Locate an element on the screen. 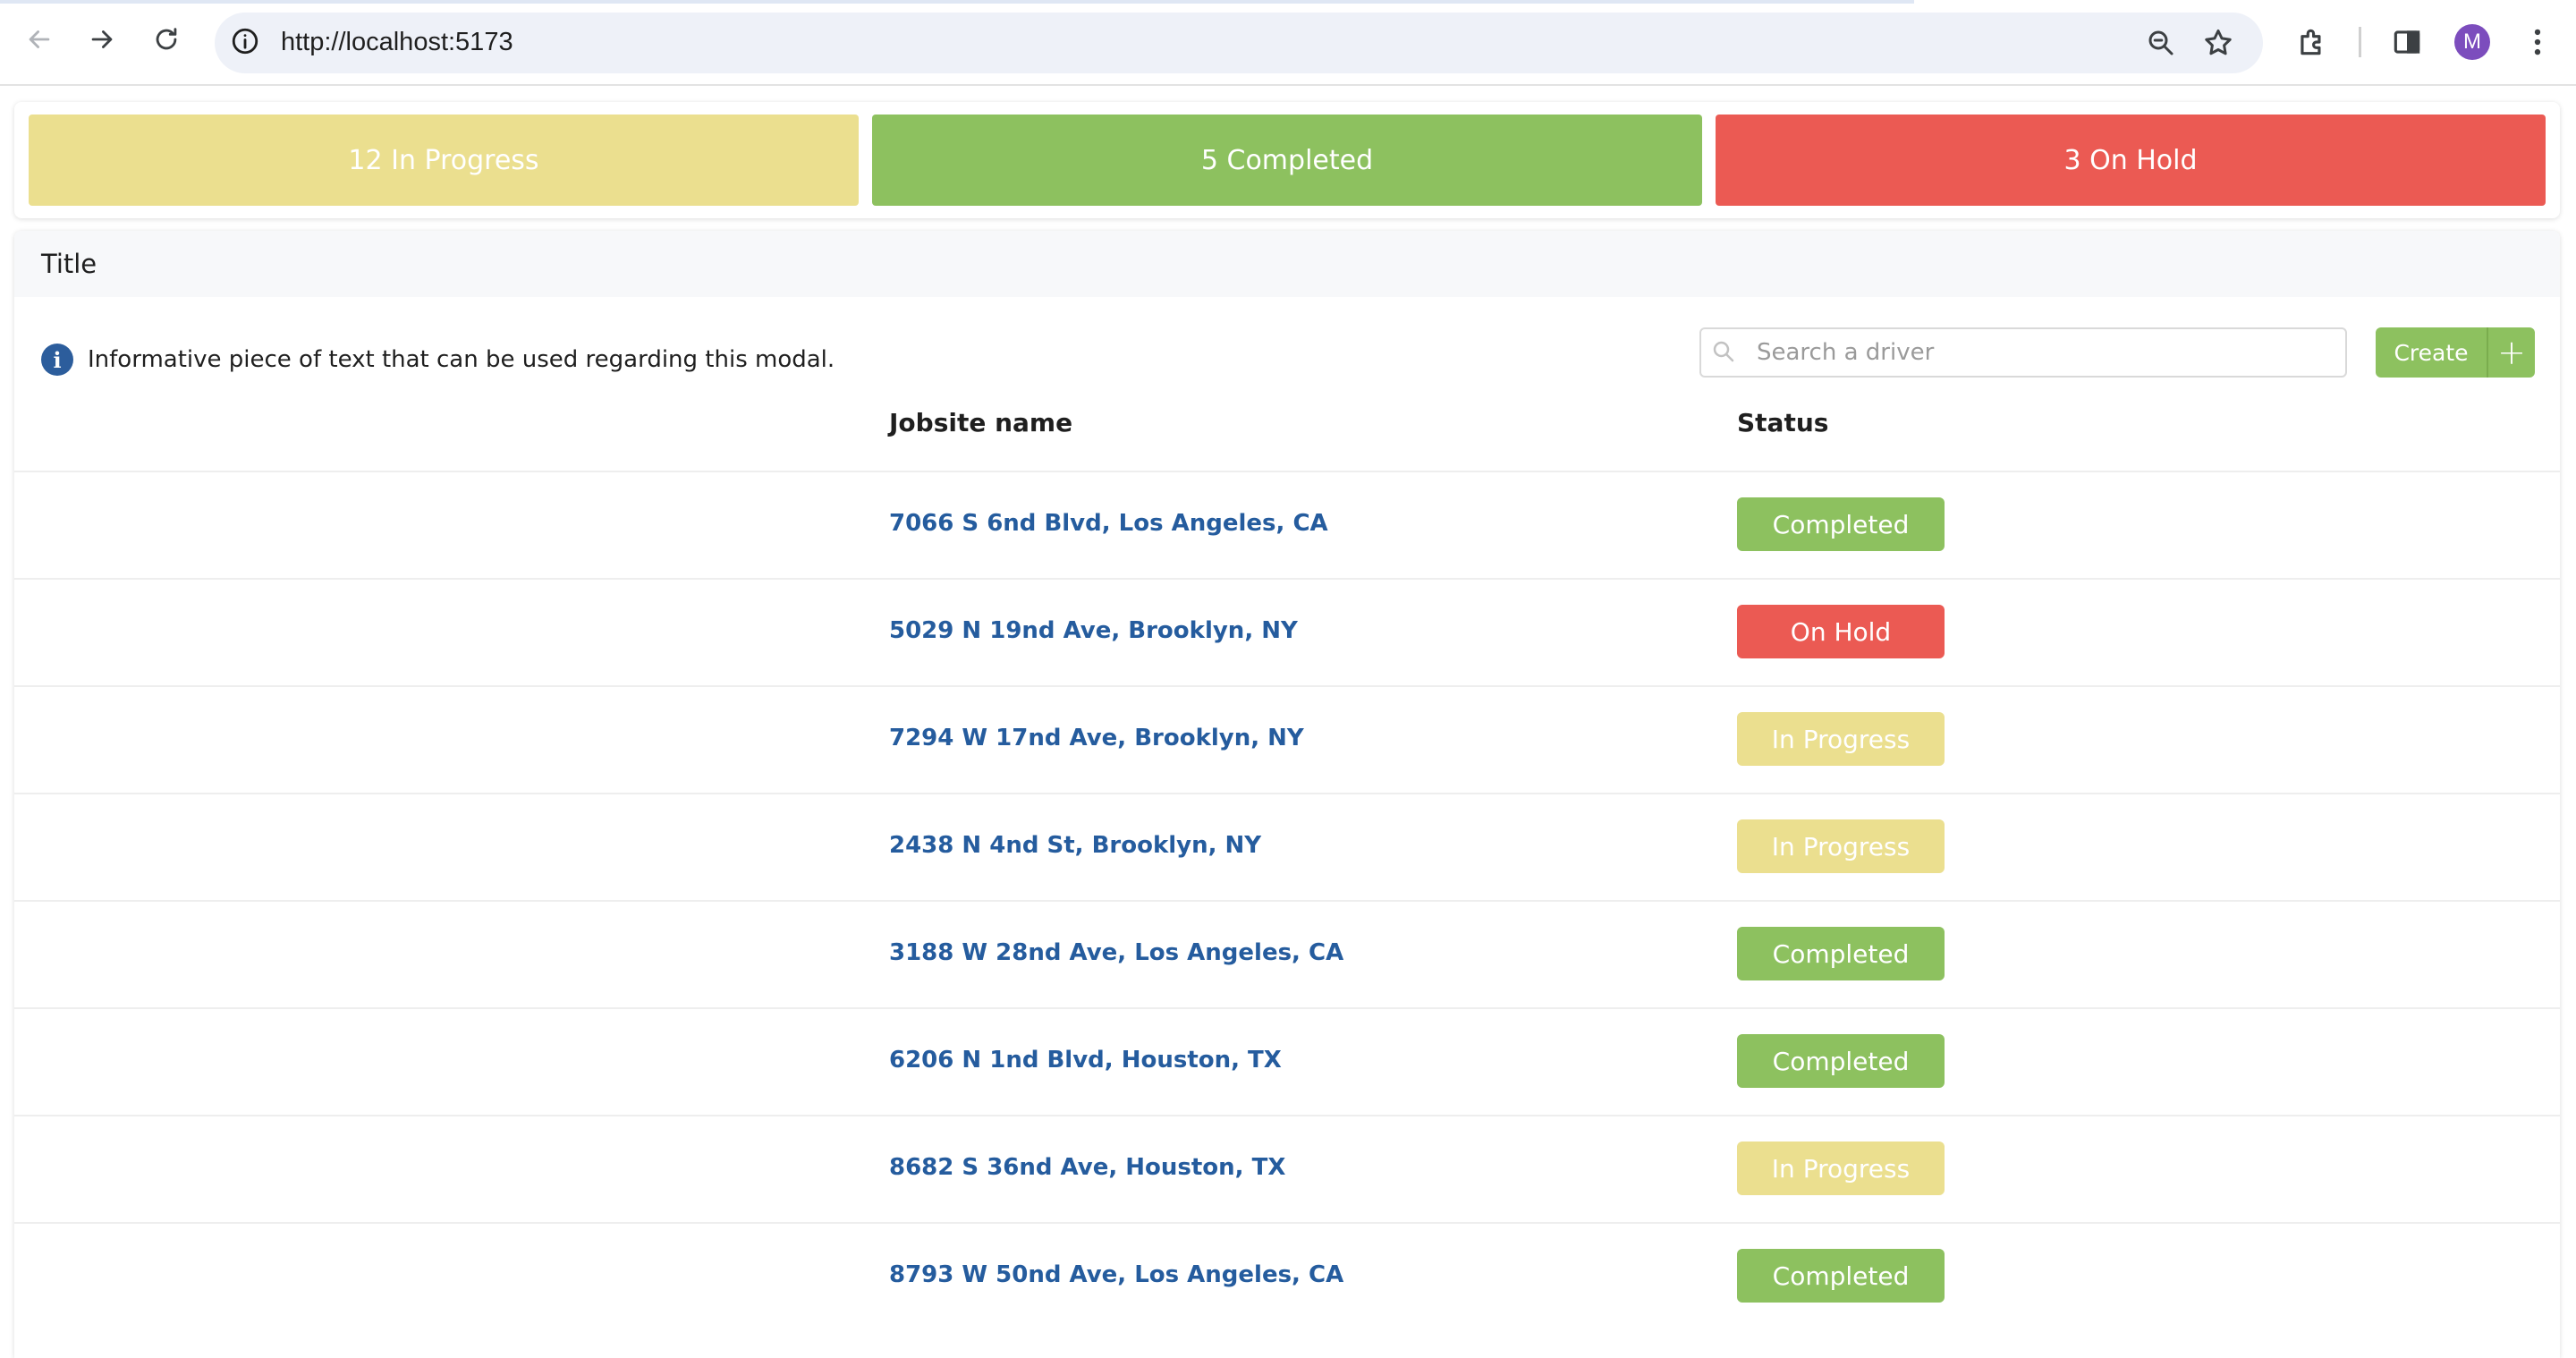 This screenshot has width=2576, height=1358. create-button: Create + is located at coordinates (2455, 352).